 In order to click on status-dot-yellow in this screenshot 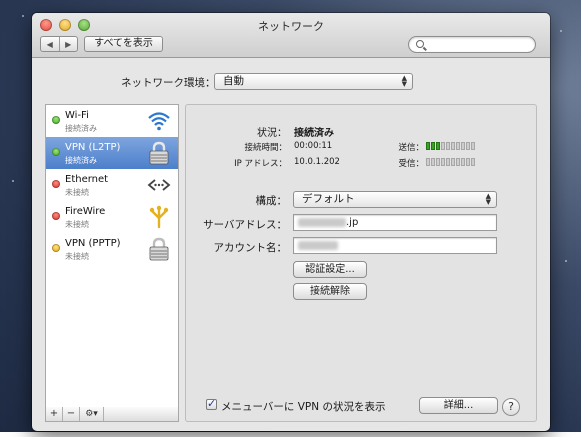, I will do `click(56, 248)`.